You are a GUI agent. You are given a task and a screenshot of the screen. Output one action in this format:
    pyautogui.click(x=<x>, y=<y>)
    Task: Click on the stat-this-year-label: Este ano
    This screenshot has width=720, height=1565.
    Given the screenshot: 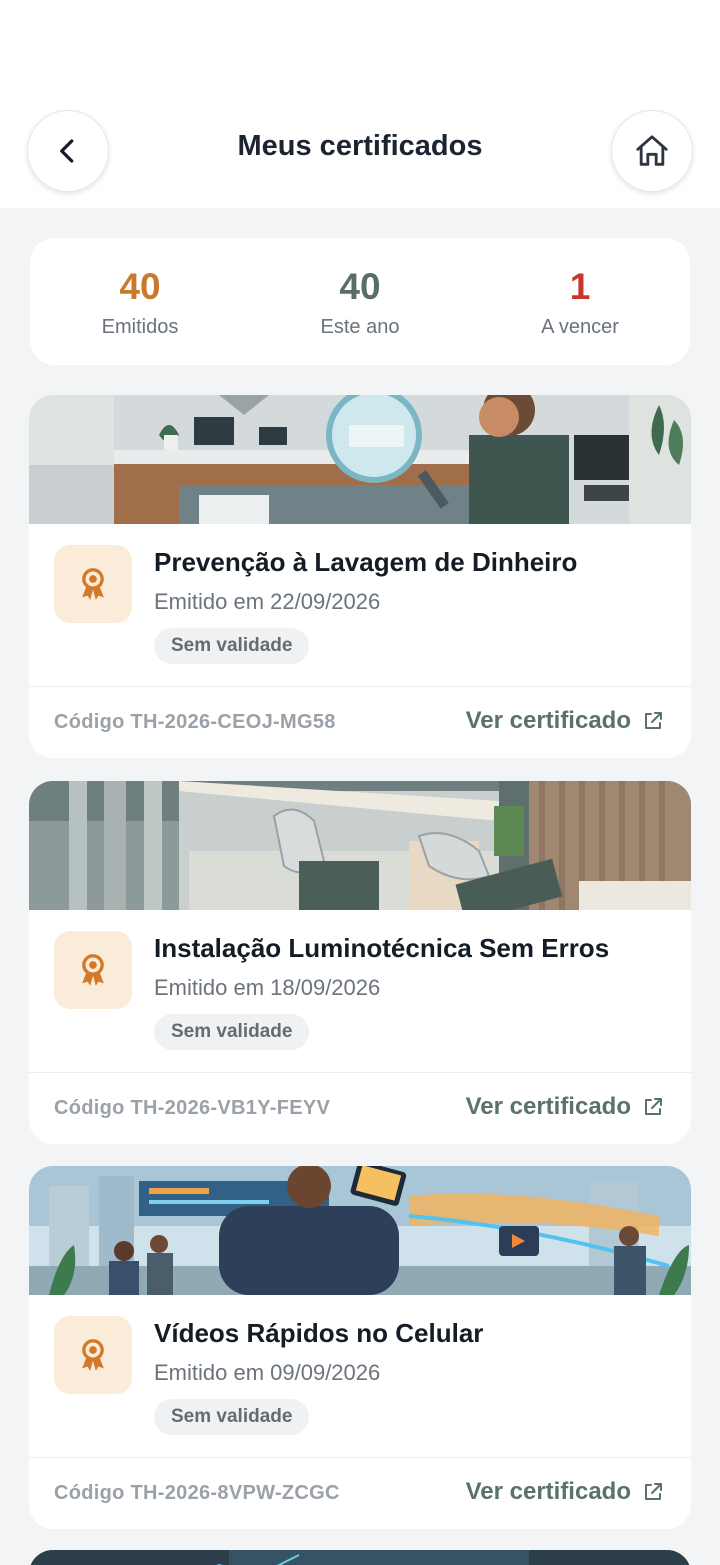 What is the action you would take?
    pyautogui.click(x=360, y=327)
    